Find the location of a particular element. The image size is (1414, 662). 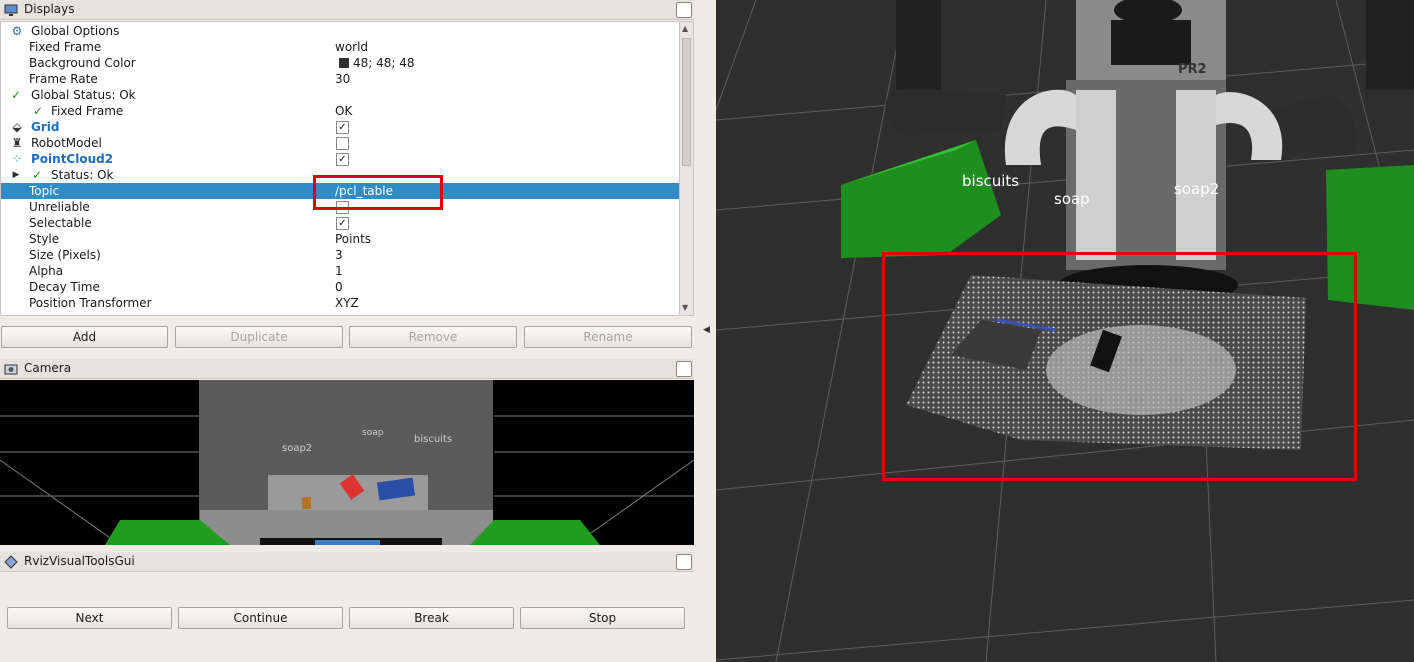

tree-row-label: Selectable is located at coordinates (60, 223).